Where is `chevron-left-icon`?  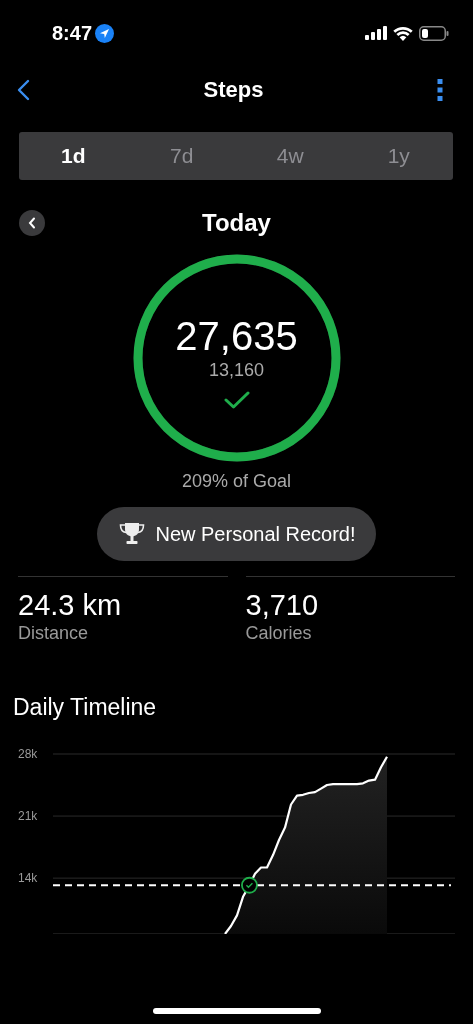 chevron-left-icon is located at coordinates (32, 223).